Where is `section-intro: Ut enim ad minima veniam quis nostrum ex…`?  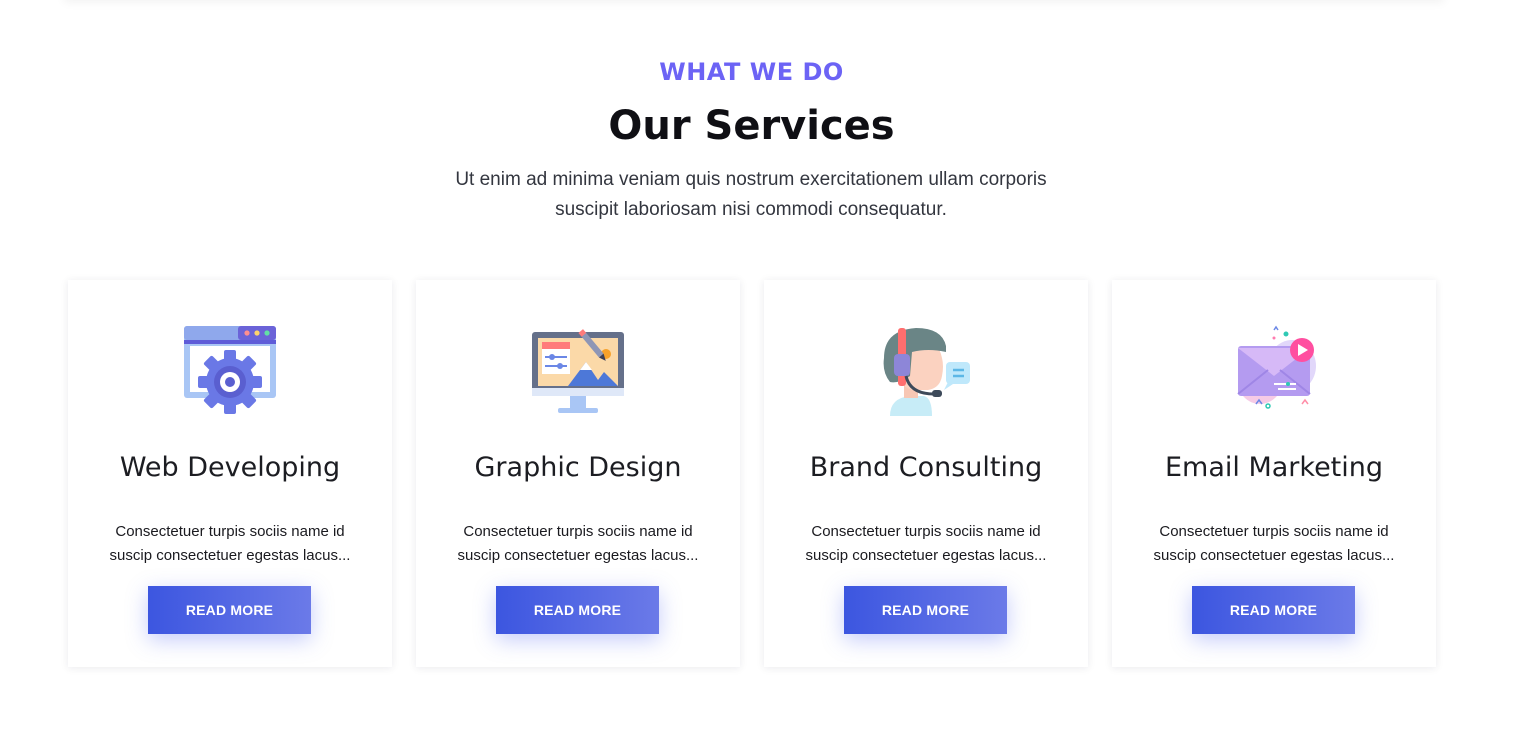 section-intro: Ut enim ad minima veniam quis nostrum ex… is located at coordinates (751, 194).